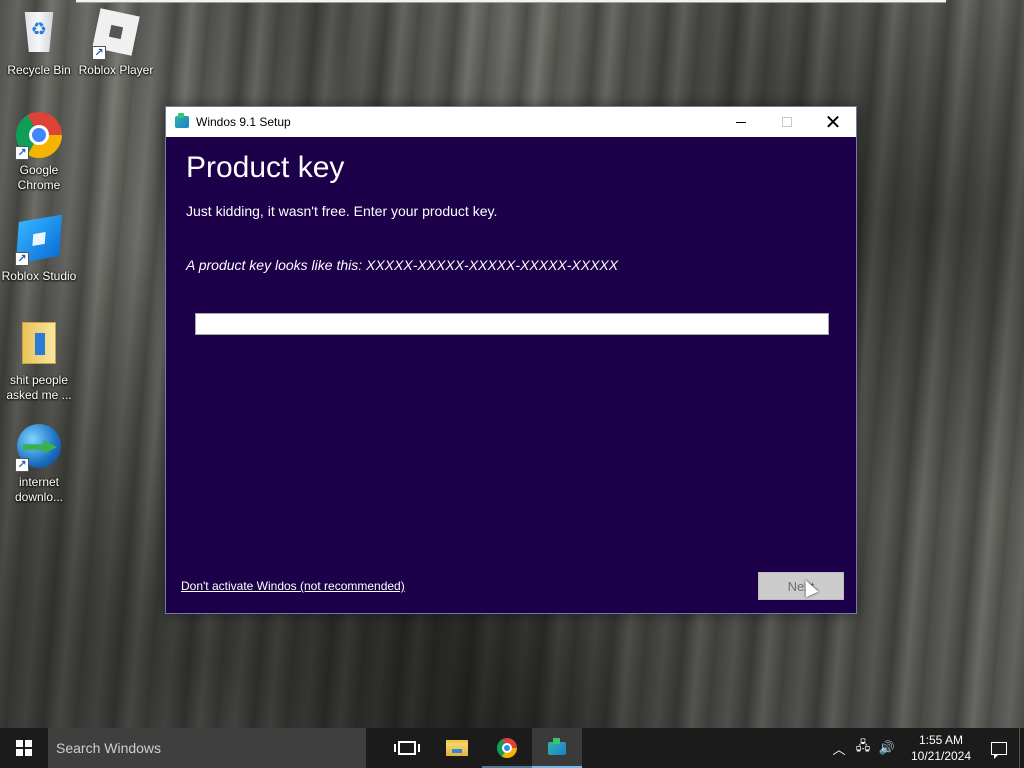  I want to click on desktop-icon-label: Recycle Bin, so click(39, 70).